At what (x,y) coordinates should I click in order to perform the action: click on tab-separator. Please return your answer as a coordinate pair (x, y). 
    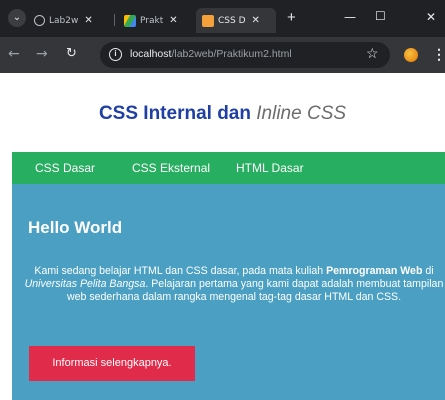
    Looking at the image, I should click on (114, 20).